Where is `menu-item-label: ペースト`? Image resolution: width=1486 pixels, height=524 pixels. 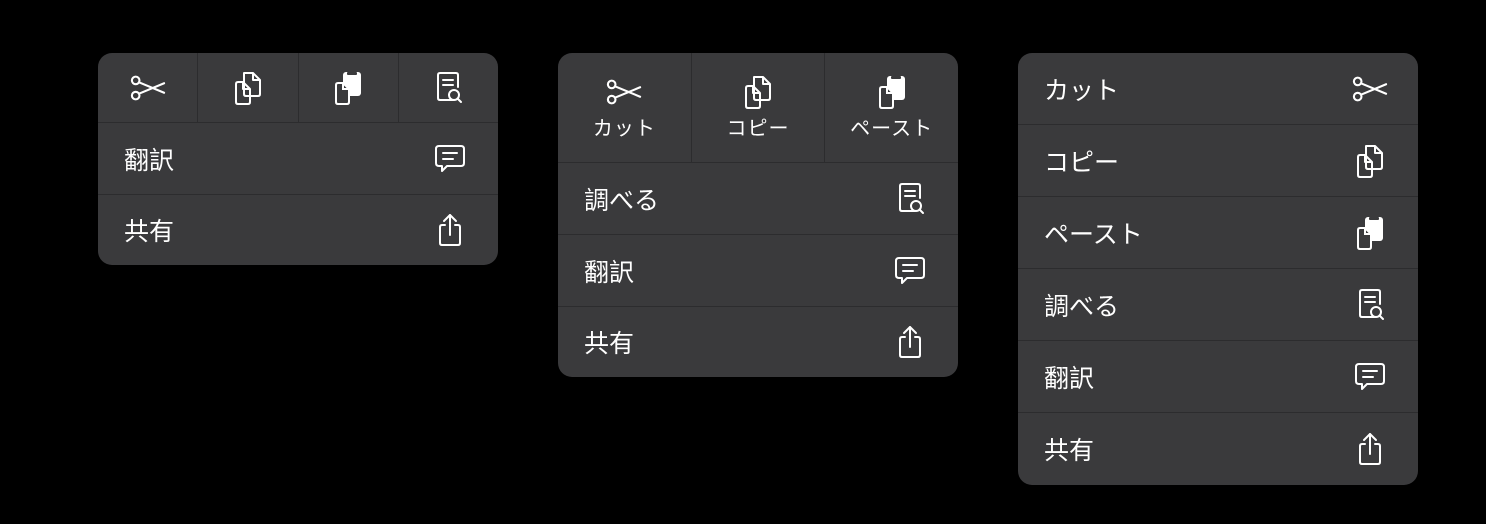 menu-item-label: ペースト is located at coordinates (1093, 234).